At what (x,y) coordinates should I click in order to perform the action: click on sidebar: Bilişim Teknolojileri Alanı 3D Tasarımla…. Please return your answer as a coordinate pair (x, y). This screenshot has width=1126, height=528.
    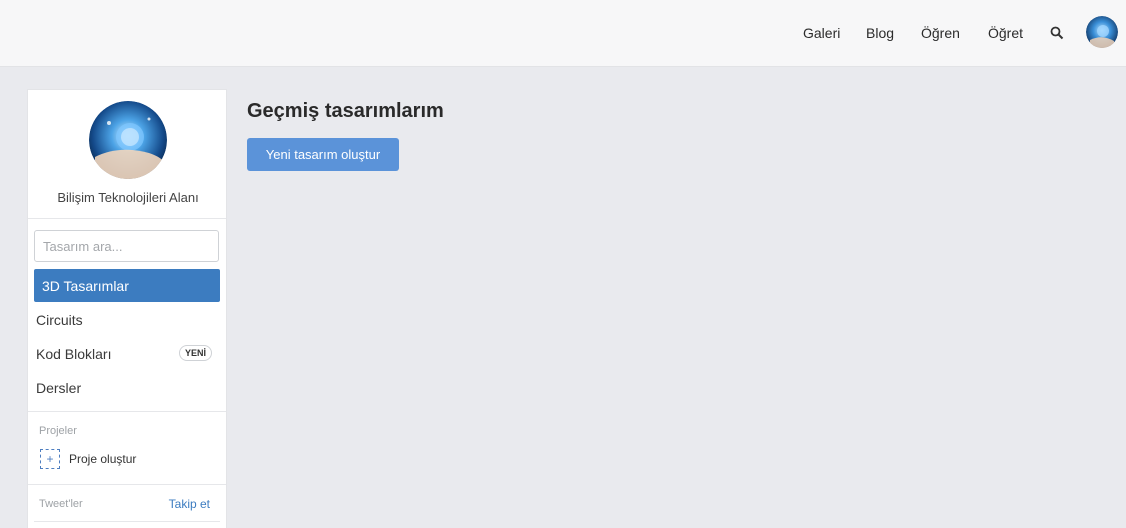
    Looking at the image, I should click on (127, 308).